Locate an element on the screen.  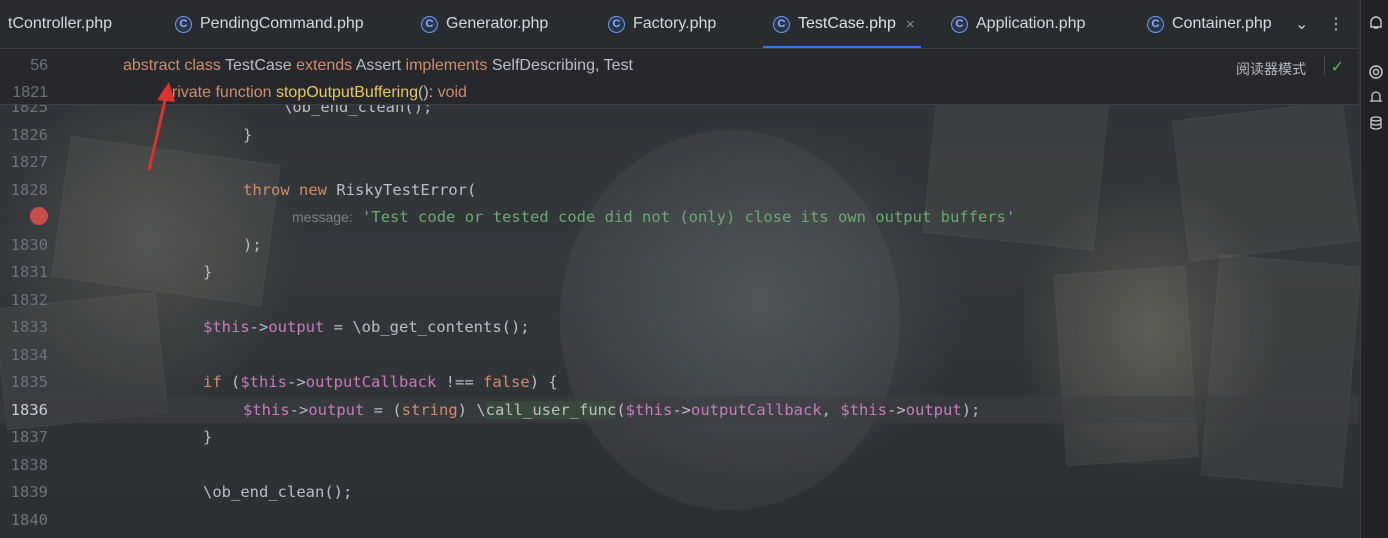
line-number: 1840 is located at coordinates (29, 519).